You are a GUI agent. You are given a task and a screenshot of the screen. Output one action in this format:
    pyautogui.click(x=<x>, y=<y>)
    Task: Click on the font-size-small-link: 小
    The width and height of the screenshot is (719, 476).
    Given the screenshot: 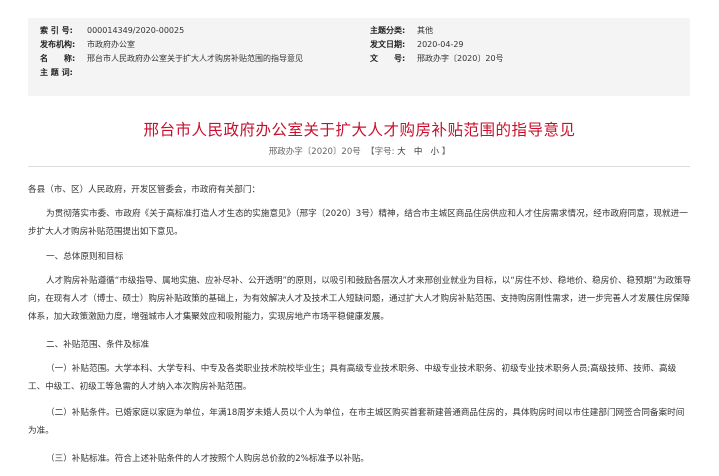 What is the action you would take?
    pyautogui.click(x=434, y=152)
    